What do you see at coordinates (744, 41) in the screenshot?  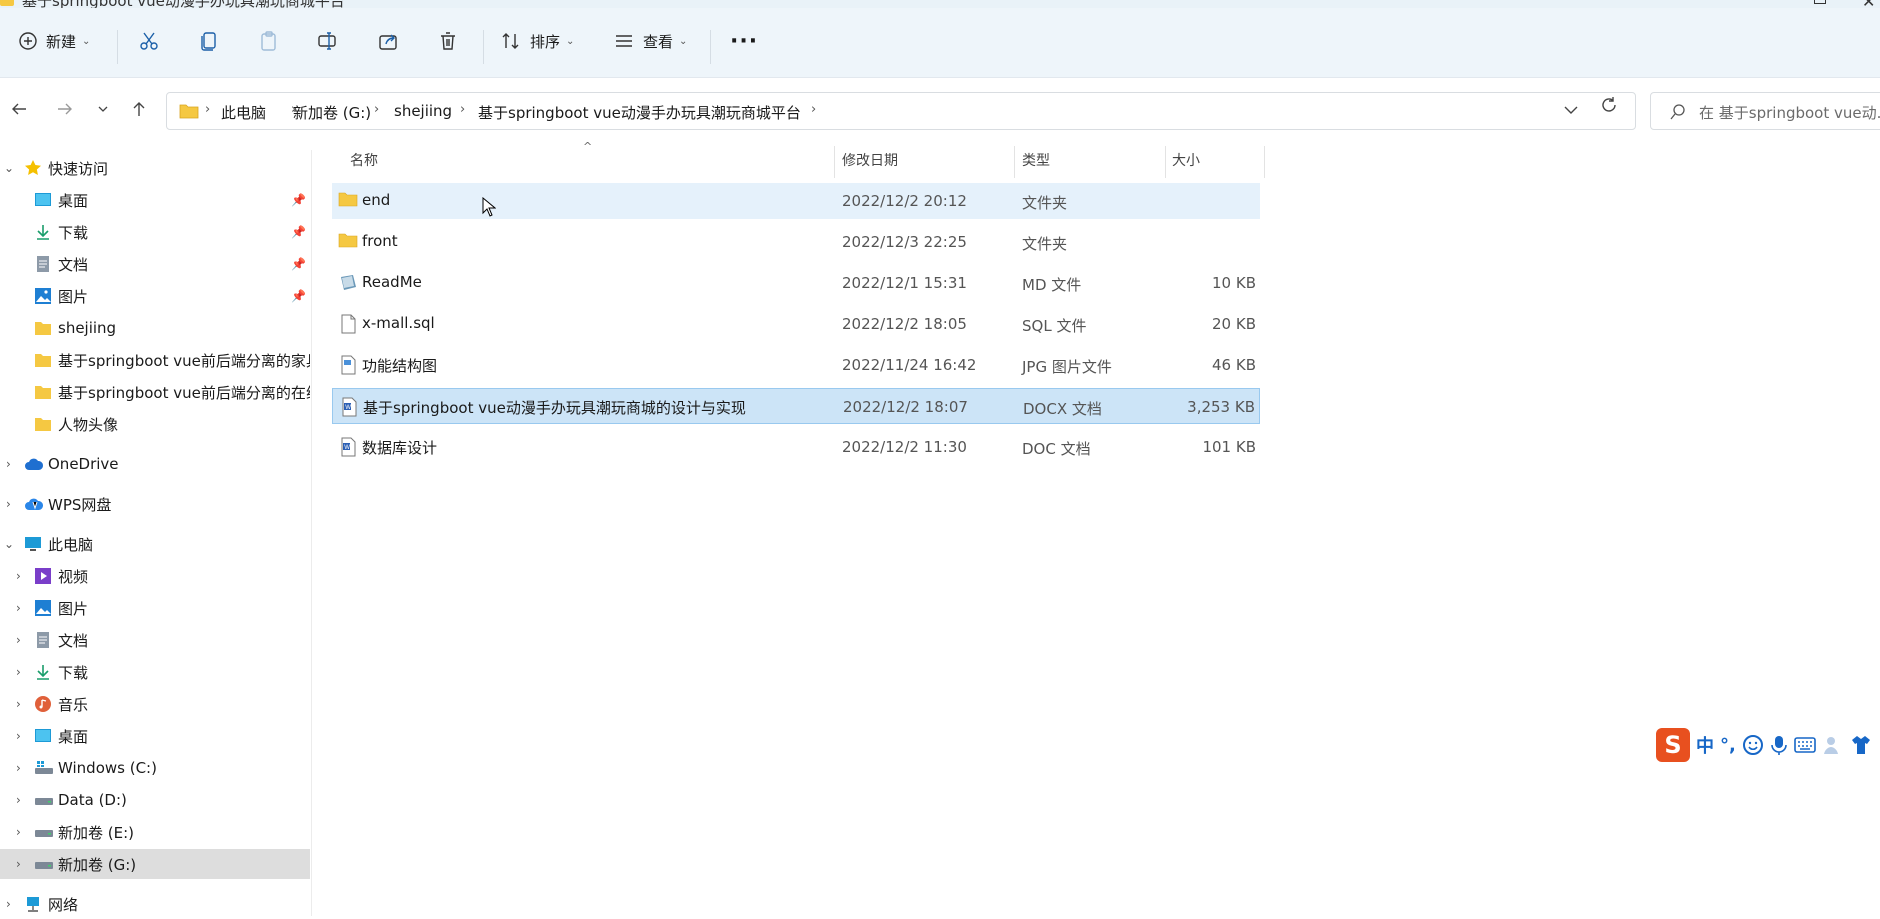 I see `more-options-button: ···` at bounding box center [744, 41].